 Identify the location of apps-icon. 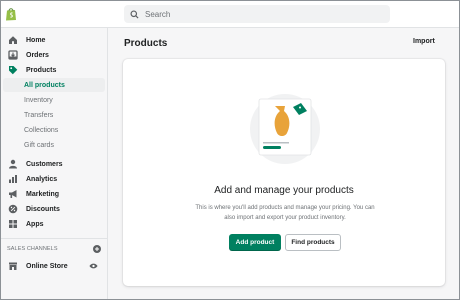
(13, 224).